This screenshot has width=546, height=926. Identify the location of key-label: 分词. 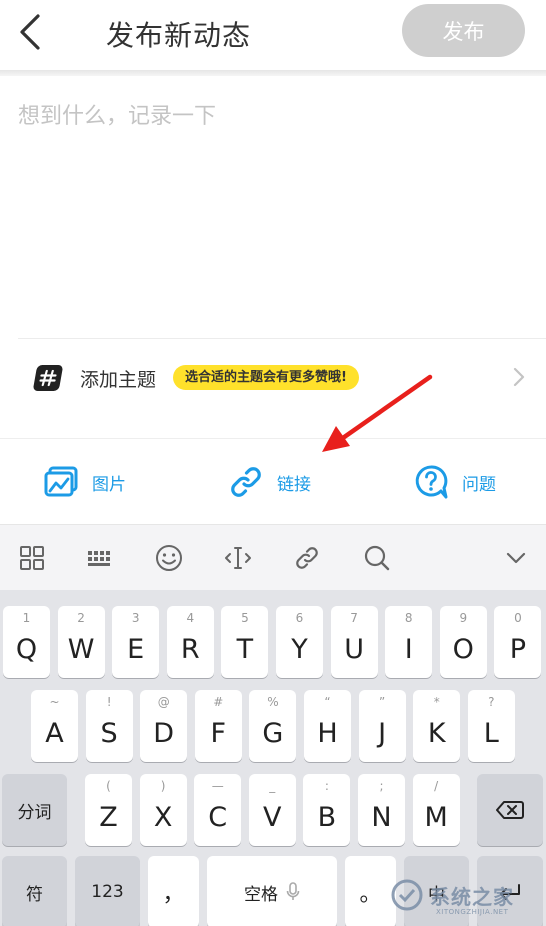
(34, 812).